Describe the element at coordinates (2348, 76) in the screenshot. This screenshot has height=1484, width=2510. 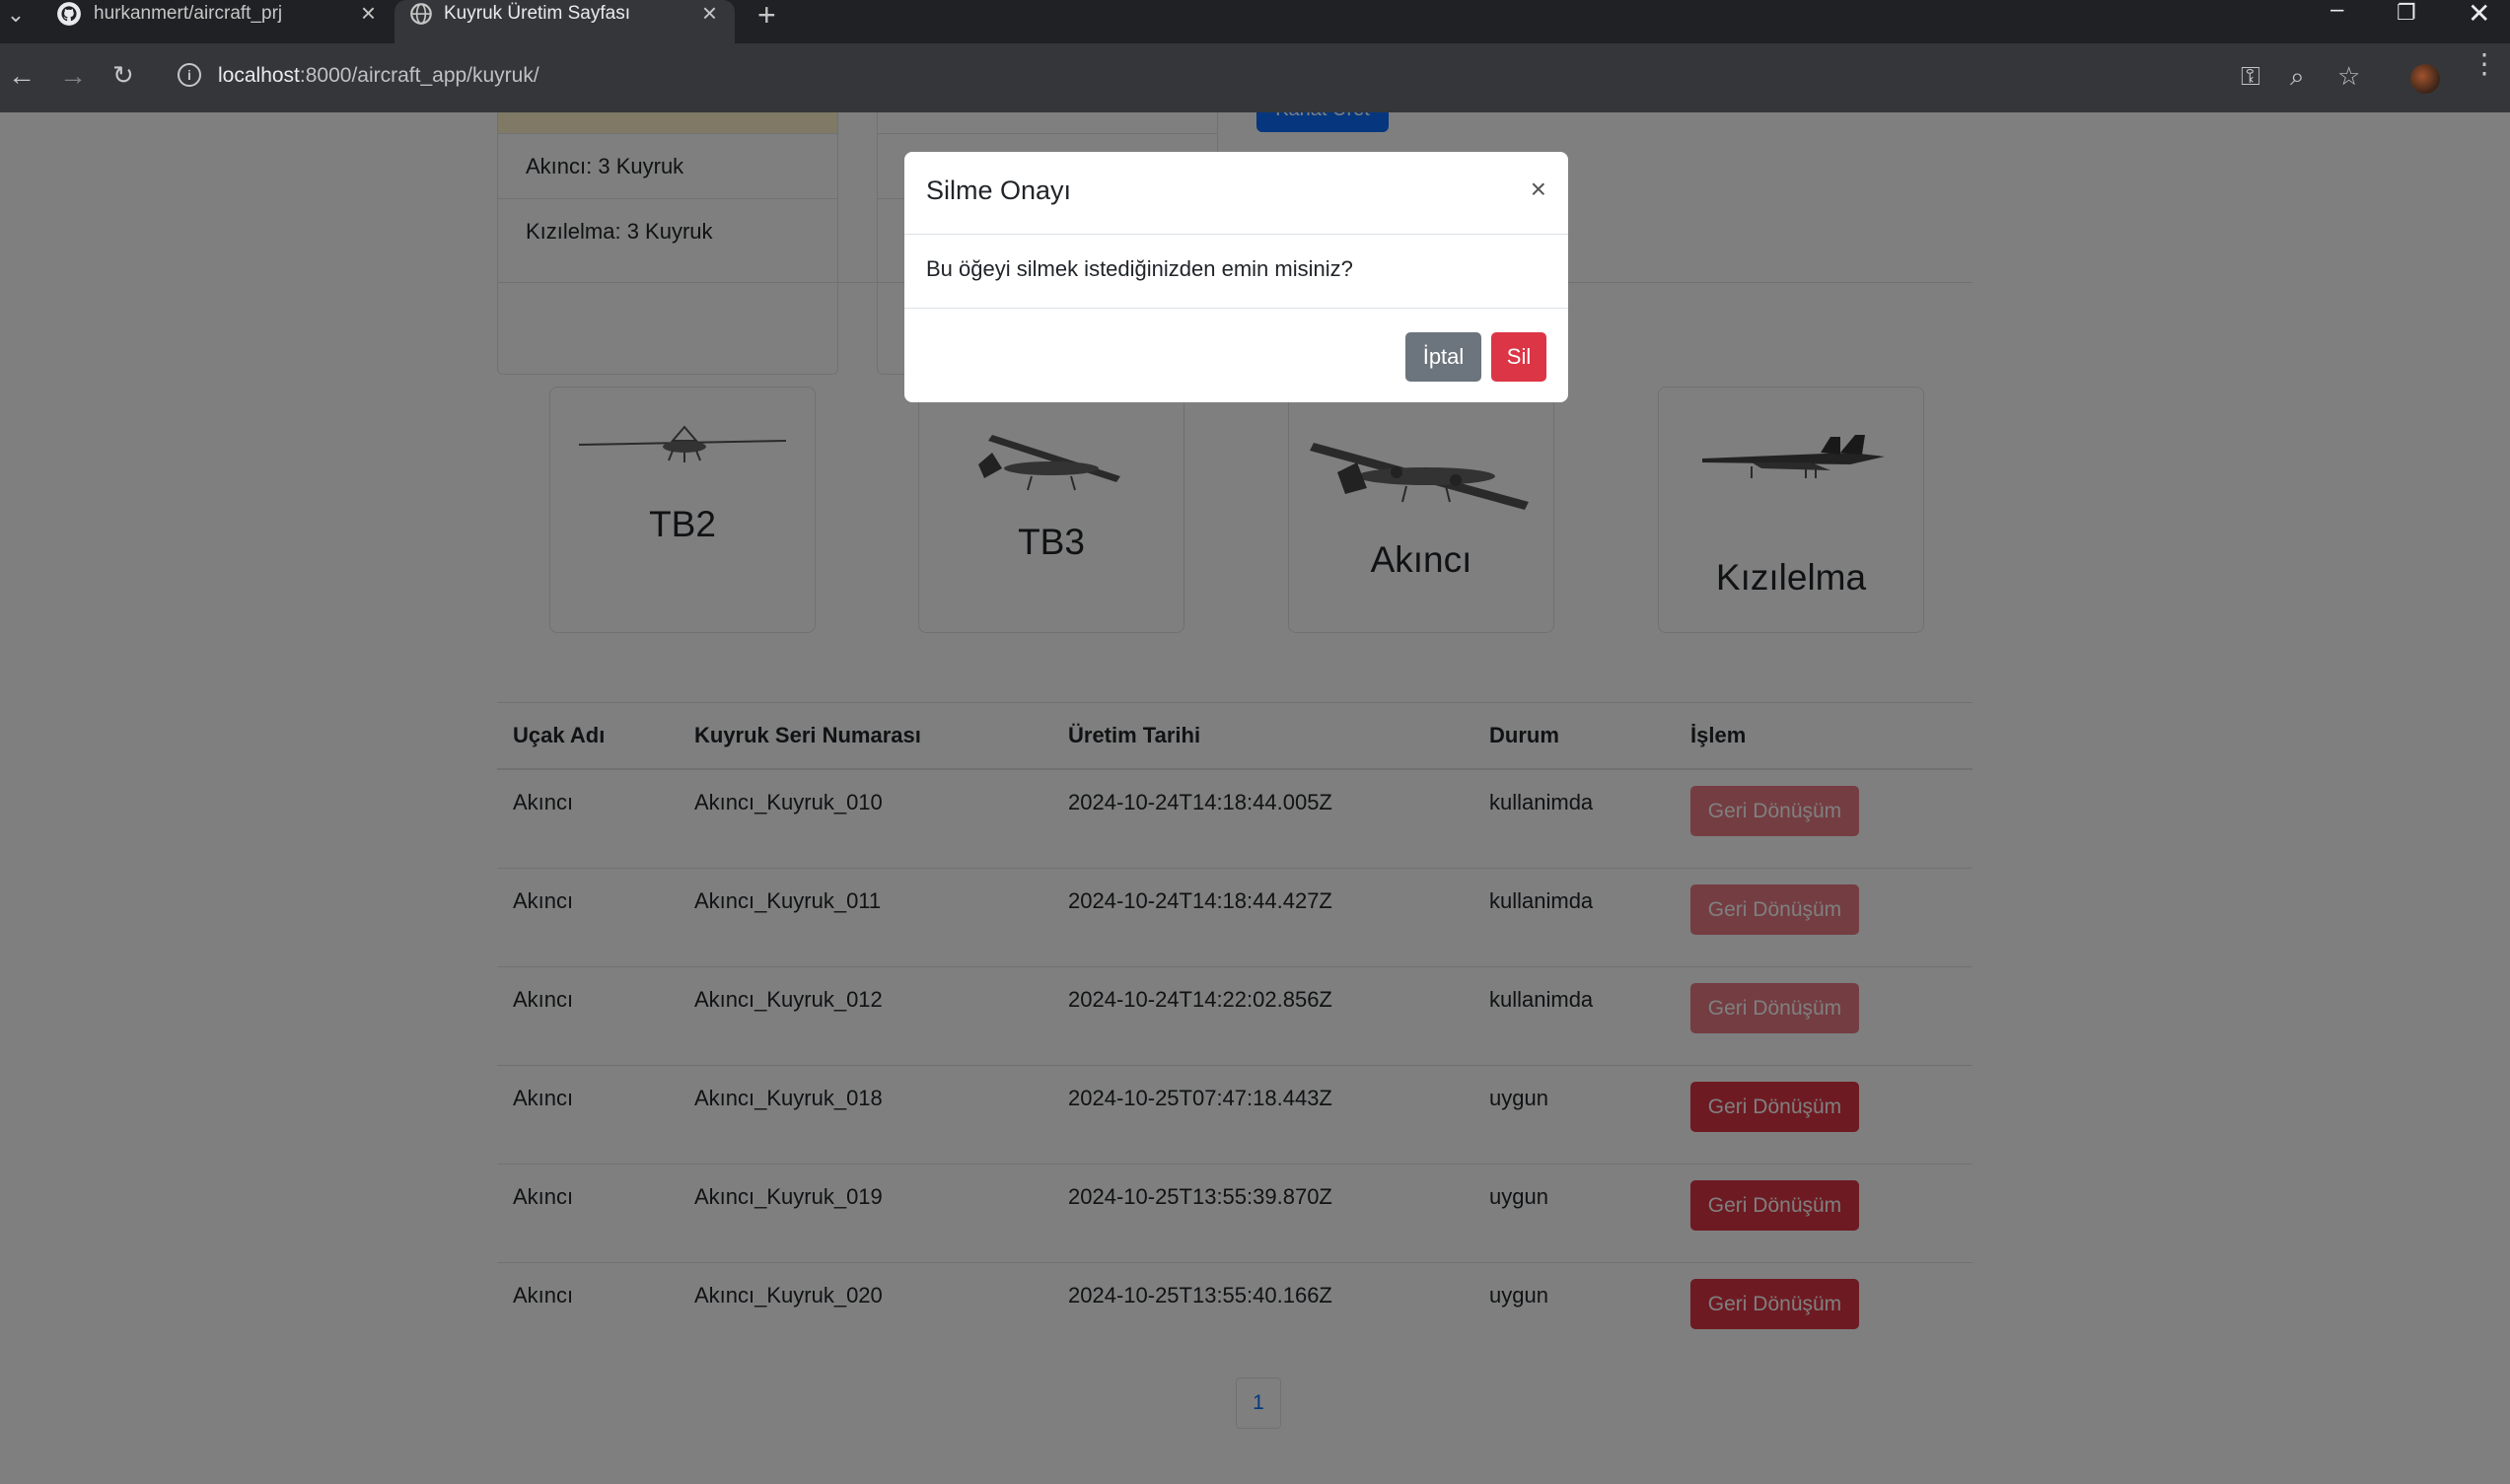
I see `bookmark-star-icon: ☆` at that location.